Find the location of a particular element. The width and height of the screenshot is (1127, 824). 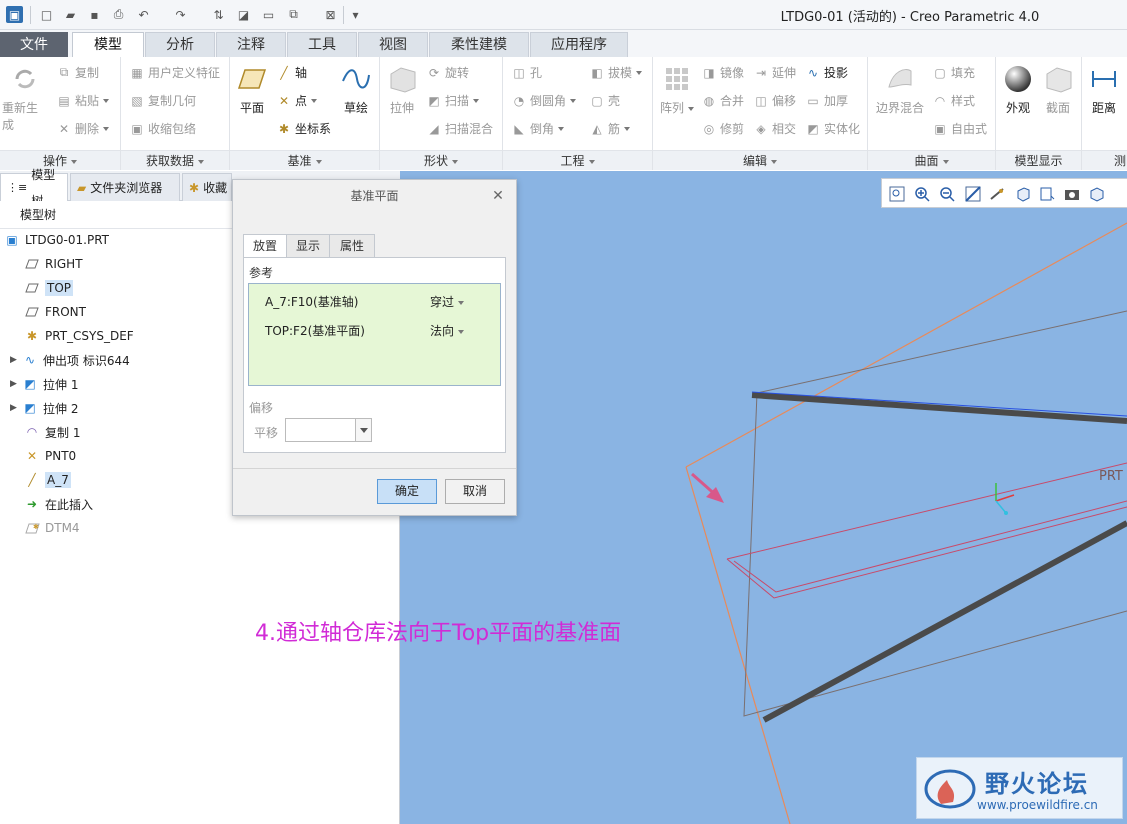

section-button: 截面 is located at coordinates (1058, 89).